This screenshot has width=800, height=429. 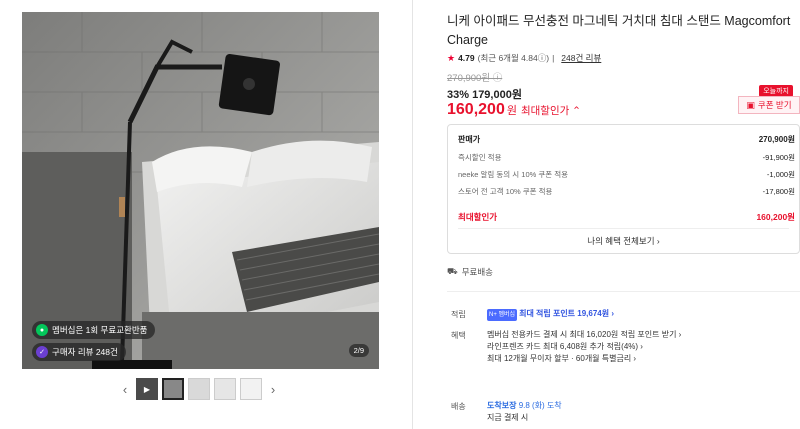 What do you see at coordinates (581, 58) in the screenshot?
I see `review-count-link: 248건 리뷰` at bounding box center [581, 58].